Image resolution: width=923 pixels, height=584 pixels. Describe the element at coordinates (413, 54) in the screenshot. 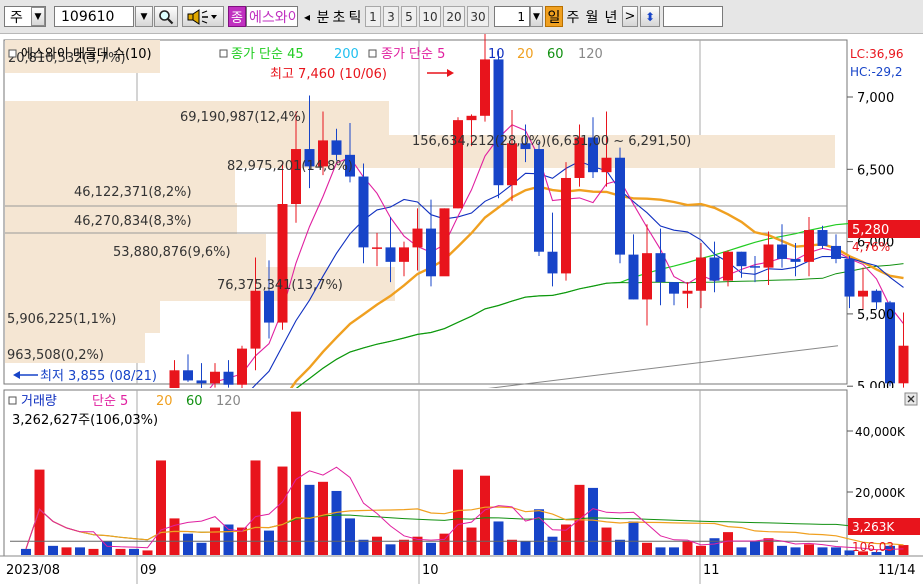

I see `ma5-legend: 종가 단순 5` at that location.